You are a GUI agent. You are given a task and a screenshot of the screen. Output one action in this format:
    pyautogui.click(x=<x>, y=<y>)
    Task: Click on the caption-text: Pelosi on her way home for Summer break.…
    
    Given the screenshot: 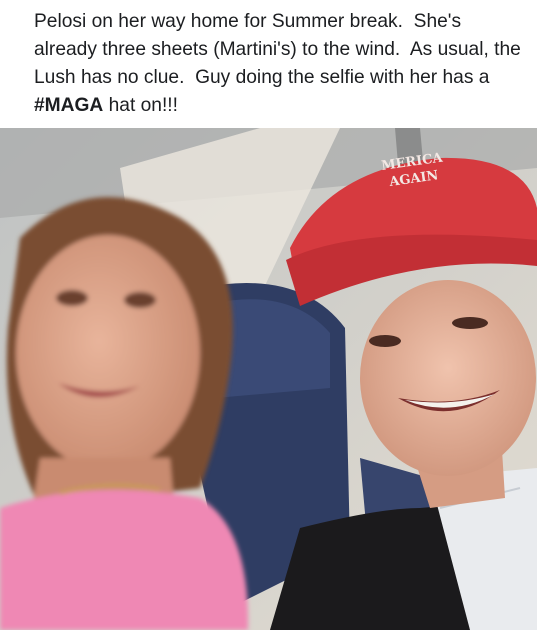 What is the action you would take?
    pyautogui.click(x=280, y=49)
    